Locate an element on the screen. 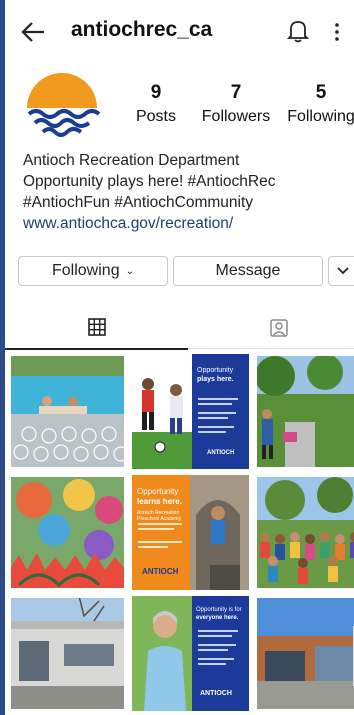 Image resolution: width=354 pixels, height=715 pixels. bio-website-link: www.antiochca.gov/recreation/ is located at coordinates (188, 223).